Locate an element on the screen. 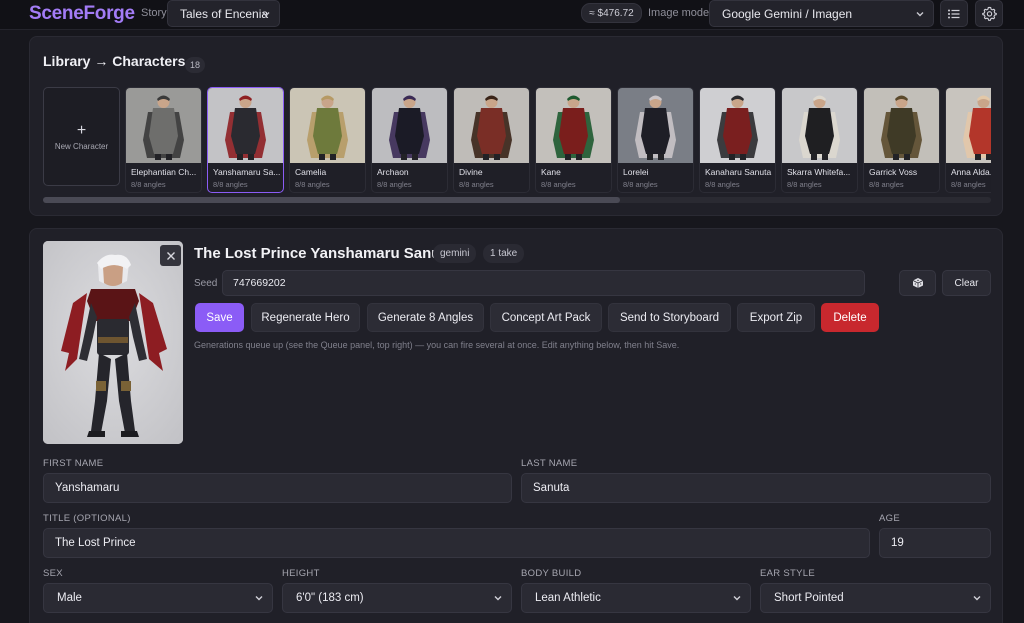 This screenshot has width=1024, height=623. list-icon is located at coordinates (954, 13).